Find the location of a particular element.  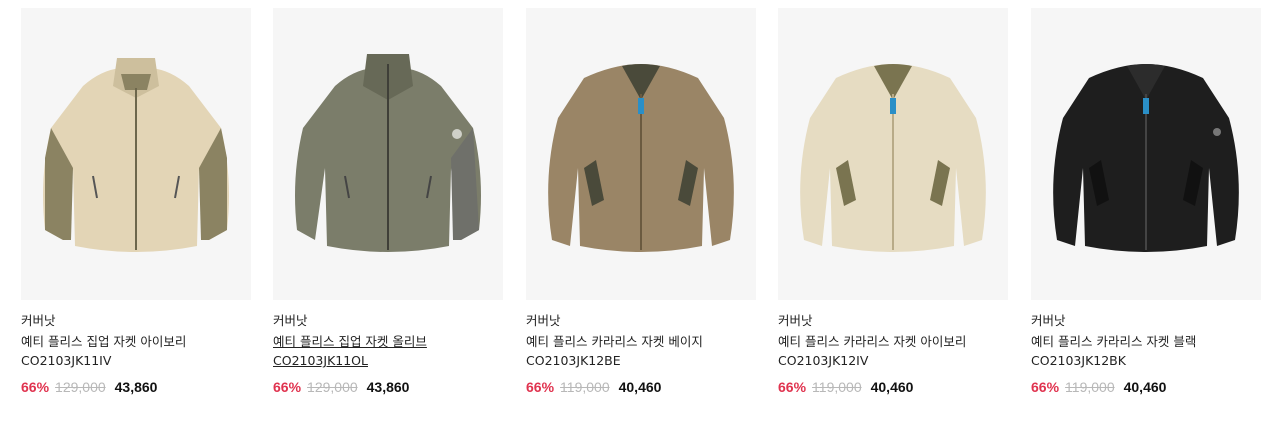

product-code: CO2103JK12BE is located at coordinates (641, 360).